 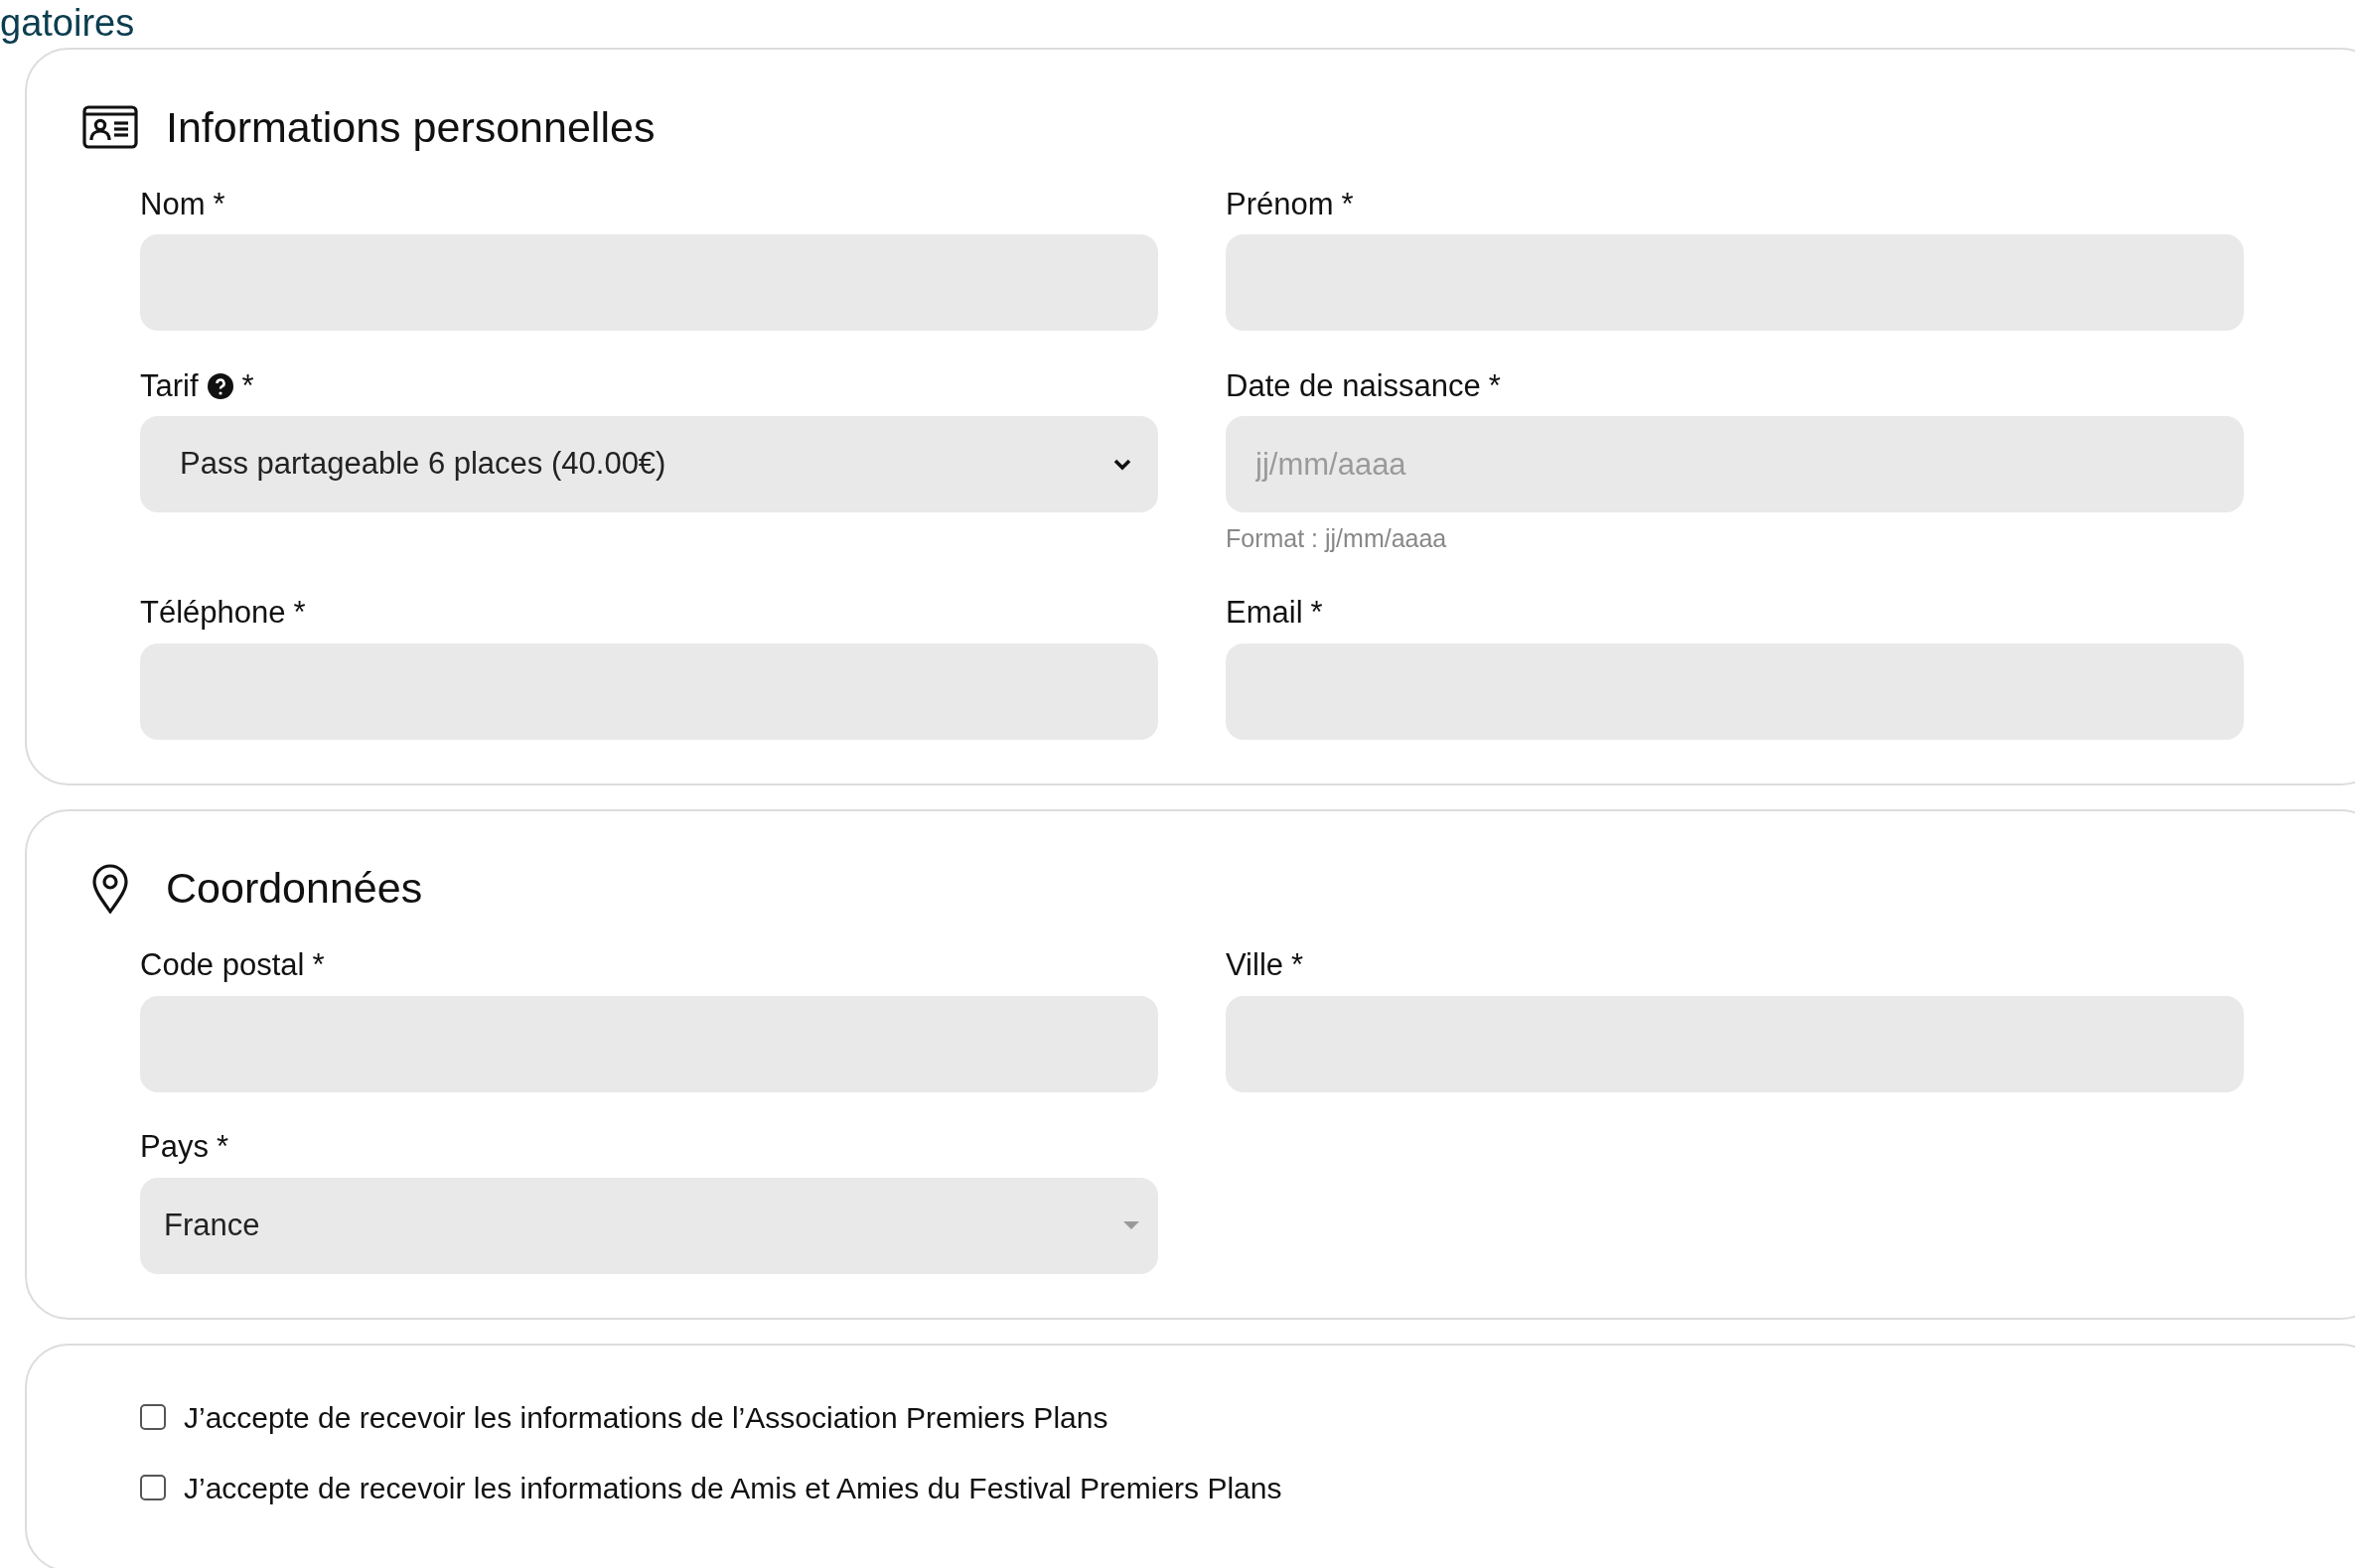 What do you see at coordinates (294, 889) in the screenshot?
I see `section-title: Coordonnées` at bounding box center [294, 889].